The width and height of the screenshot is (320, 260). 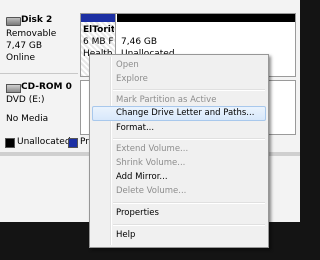 I want to click on partition-size: 6 MB F, so click(x=98, y=42).